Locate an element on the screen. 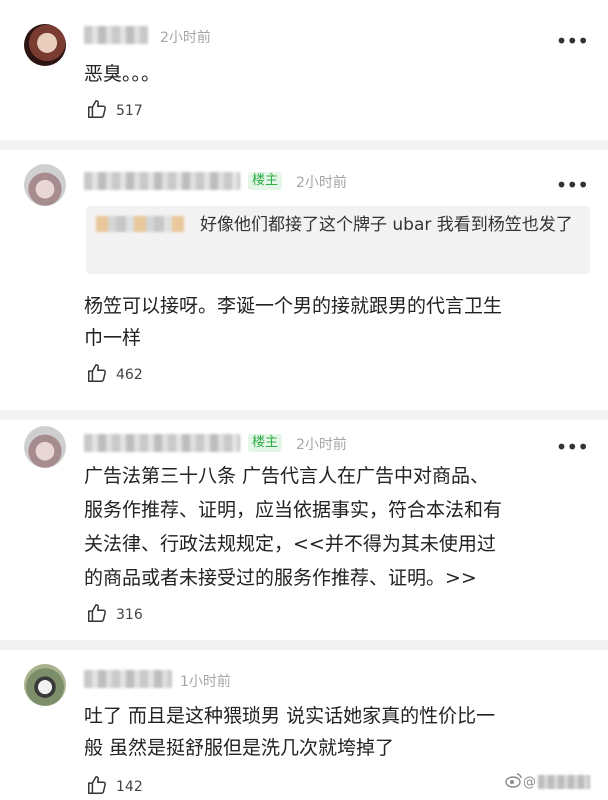 Image resolution: width=608 pixels, height=800 pixels. watermark-prefix: @ is located at coordinates (529, 782).